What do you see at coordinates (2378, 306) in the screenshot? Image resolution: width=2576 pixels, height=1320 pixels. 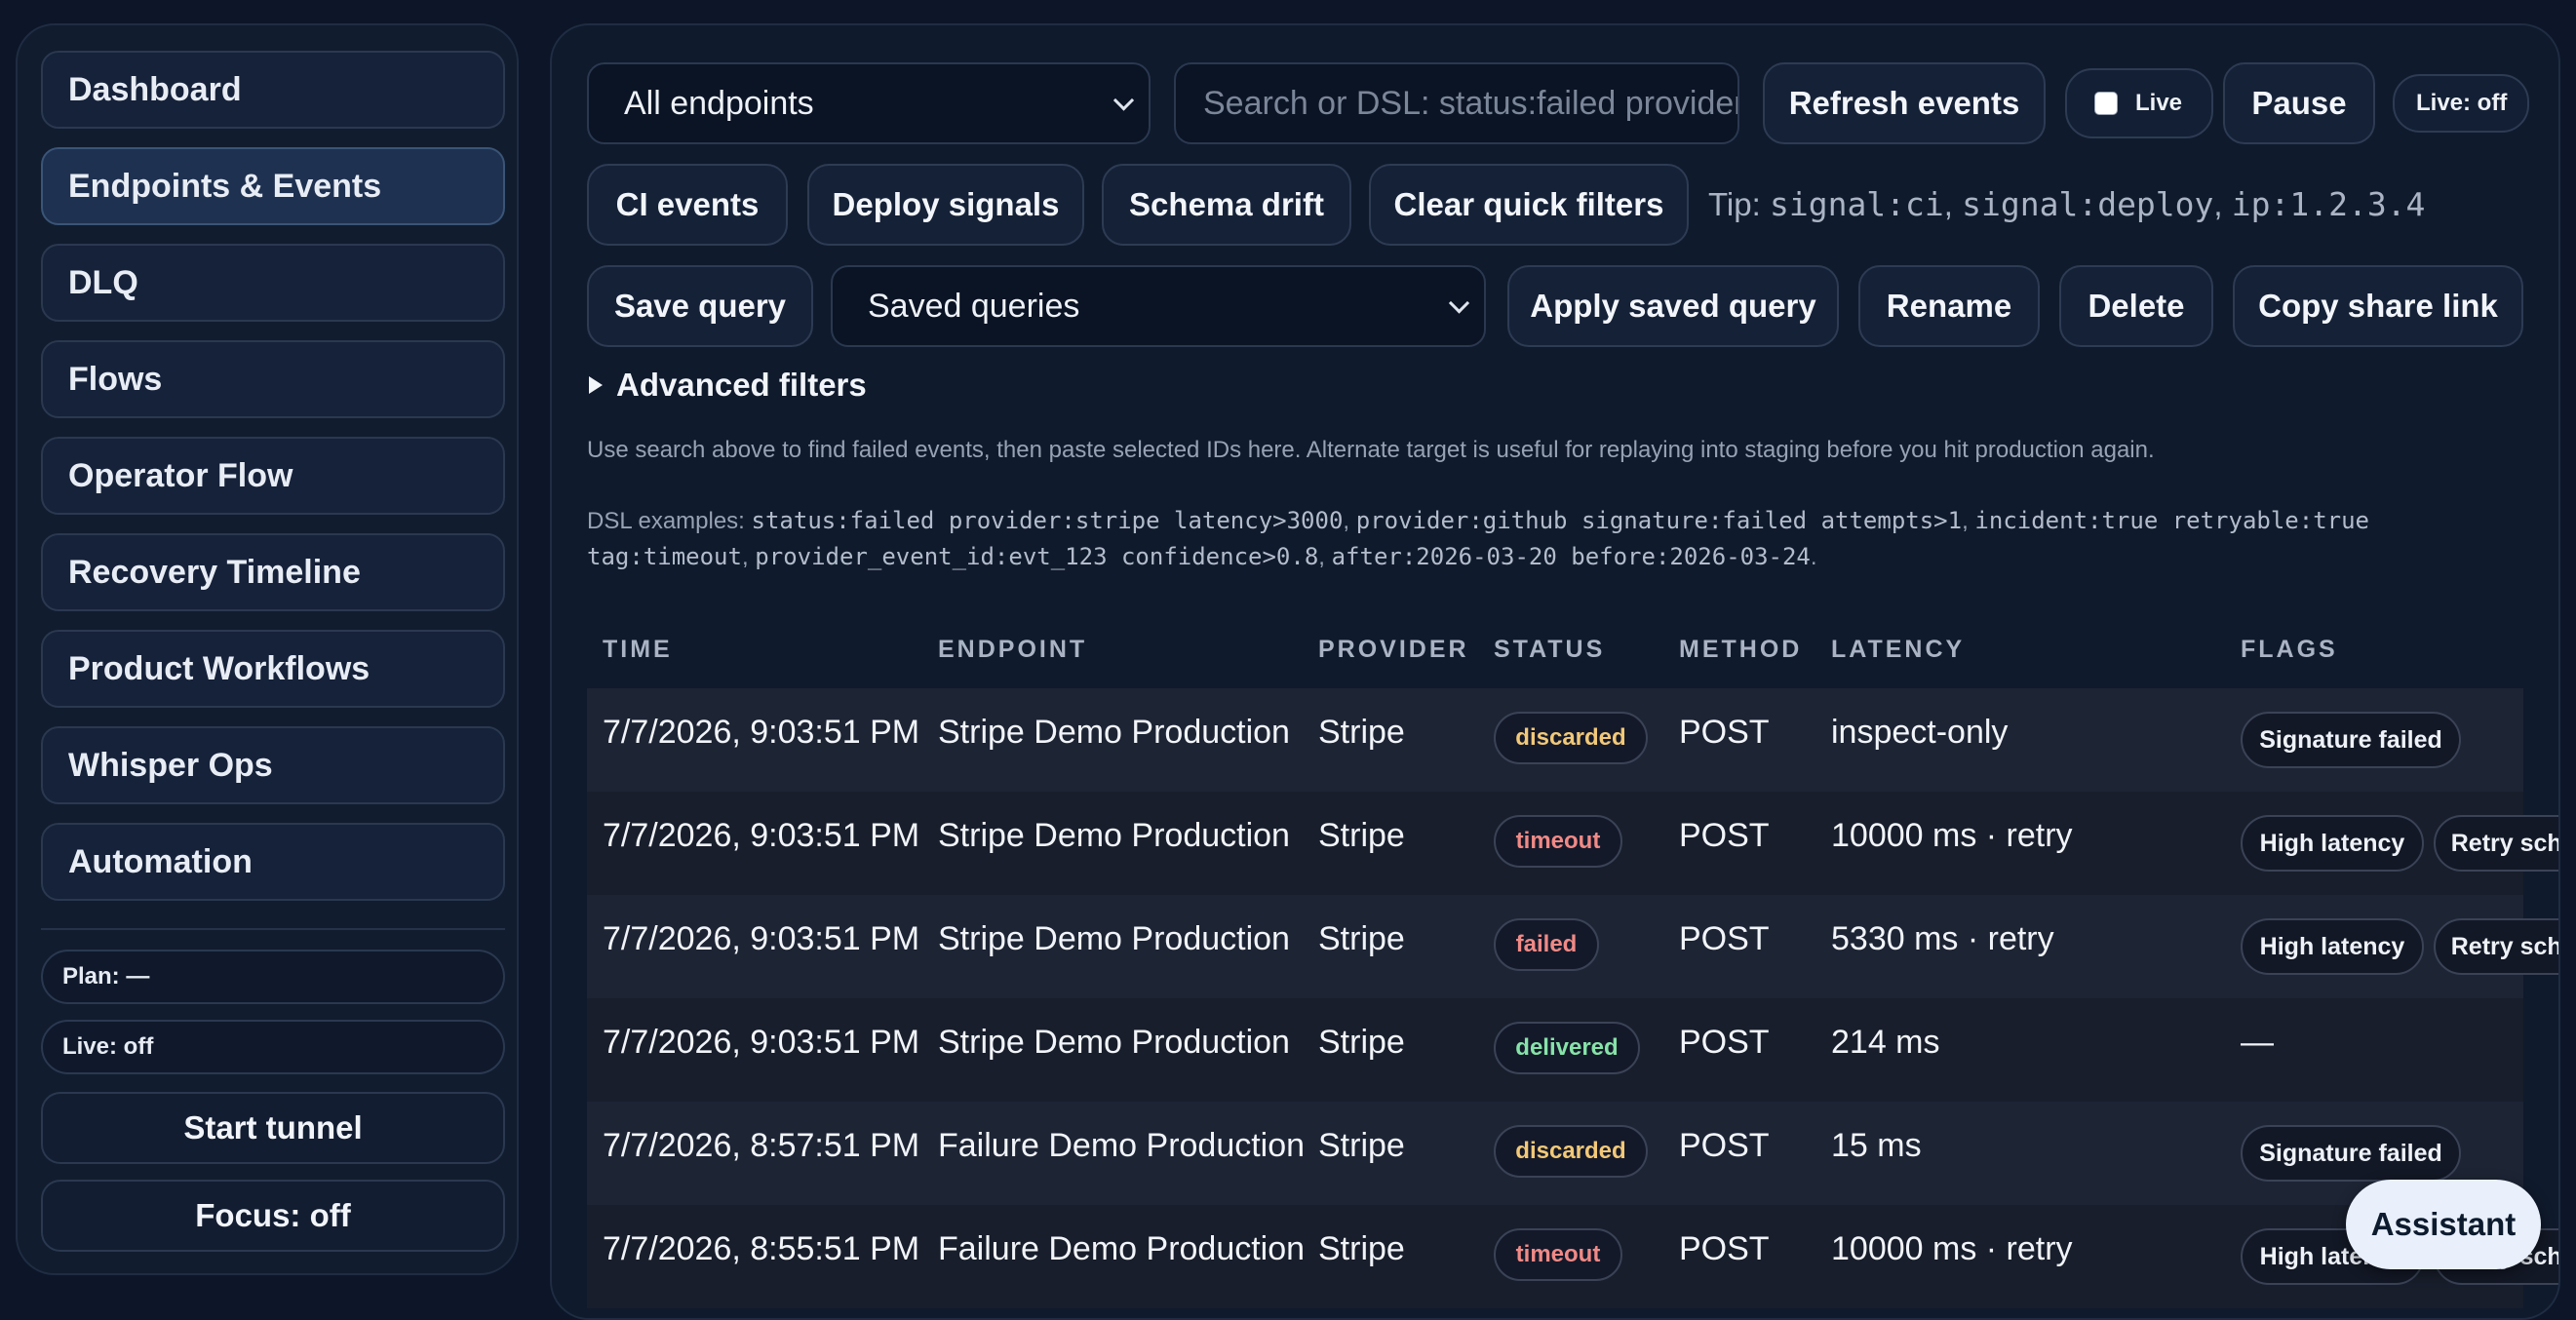 I see `copy-share-link-button: Copy share link` at bounding box center [2378, 306].